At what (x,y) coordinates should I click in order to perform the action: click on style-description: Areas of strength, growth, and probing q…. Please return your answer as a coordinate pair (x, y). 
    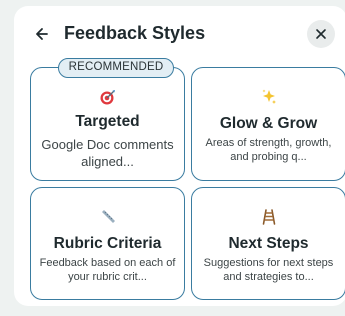
    Looking at the image, I should click on (268, 150).